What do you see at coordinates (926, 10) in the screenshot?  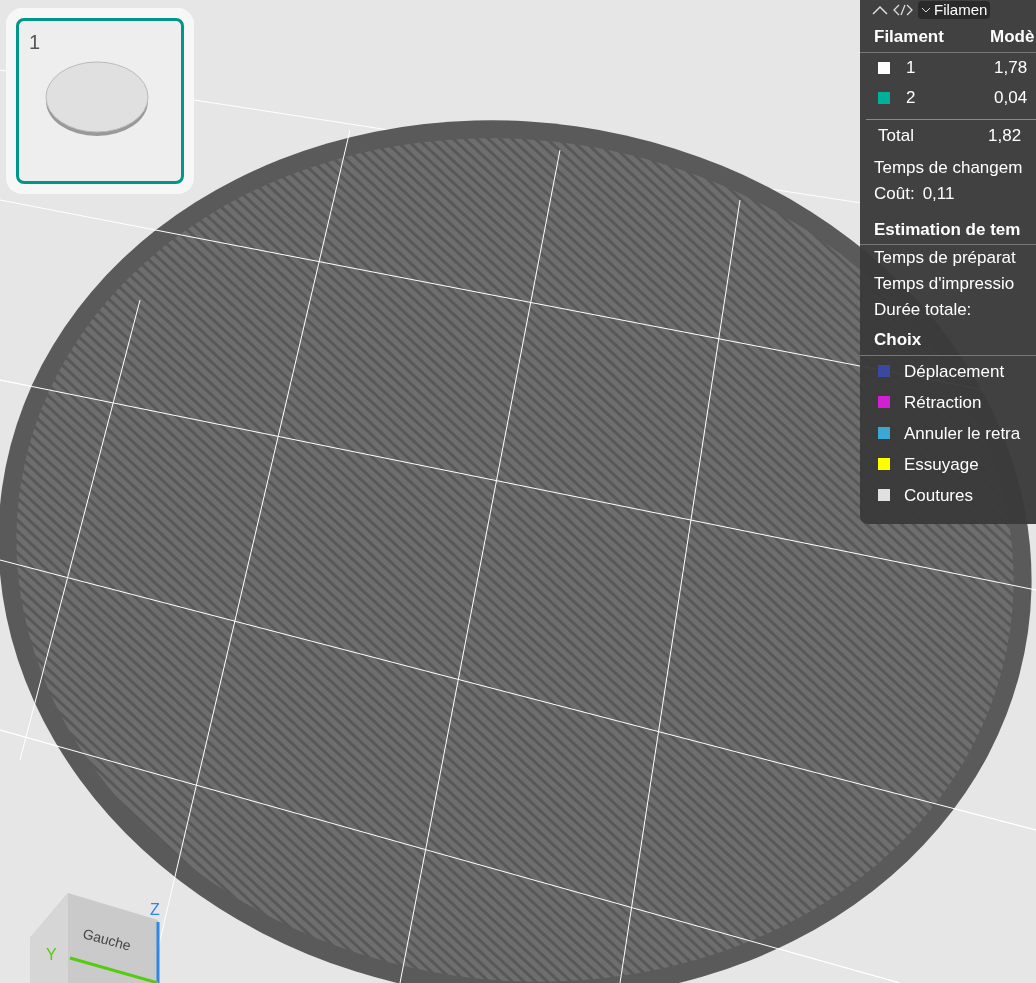 I see `caret-icon` at bounding box center [926, 10].